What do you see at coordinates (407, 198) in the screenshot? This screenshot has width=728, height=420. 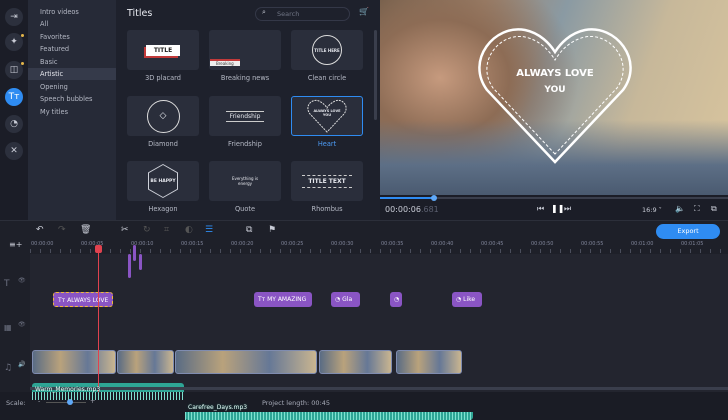 I see `progress-fill` at bounding box center [407, 198].